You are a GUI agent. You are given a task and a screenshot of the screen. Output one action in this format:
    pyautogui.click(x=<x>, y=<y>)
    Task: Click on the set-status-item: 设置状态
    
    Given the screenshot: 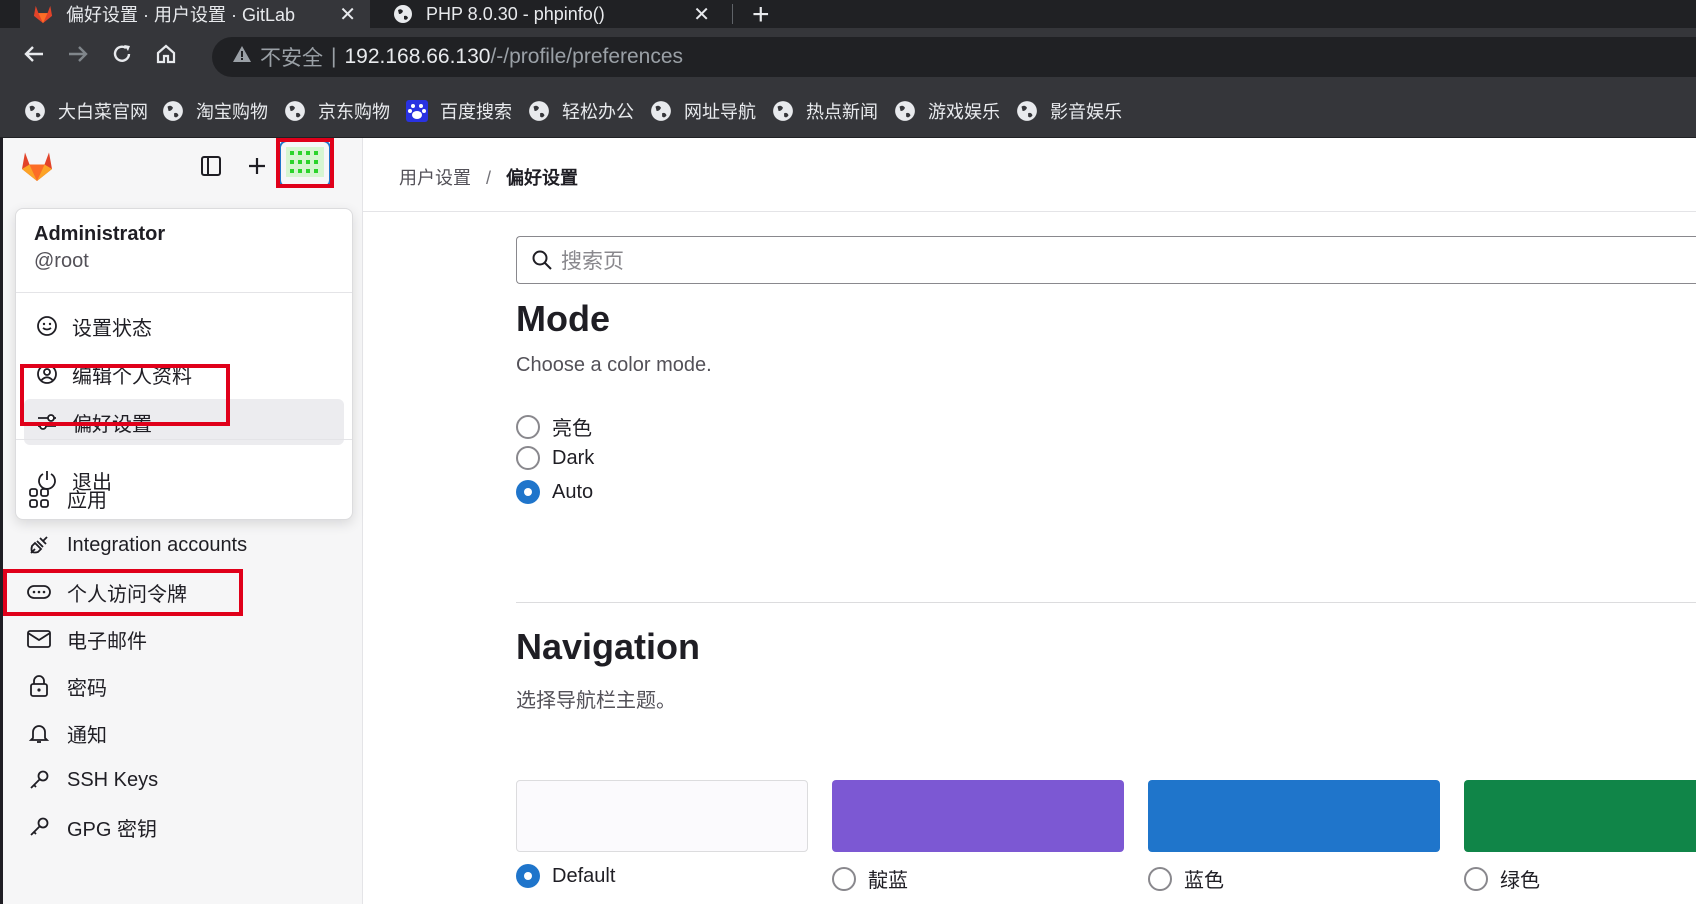 What is the action you would take?
    pyautogui.click(x=184, y=326)
    